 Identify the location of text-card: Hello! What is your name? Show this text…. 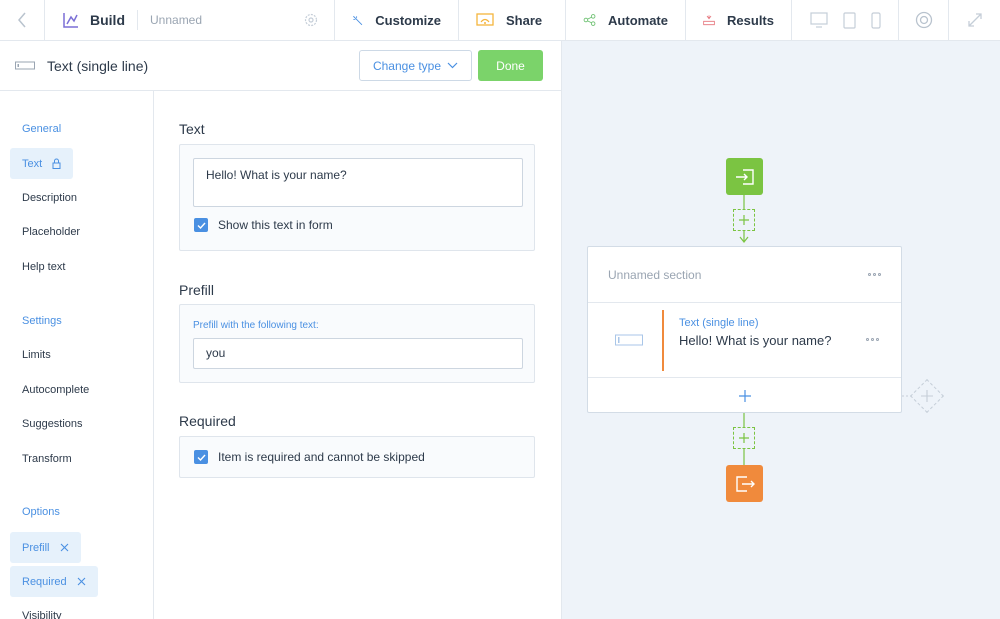
(357, 197).